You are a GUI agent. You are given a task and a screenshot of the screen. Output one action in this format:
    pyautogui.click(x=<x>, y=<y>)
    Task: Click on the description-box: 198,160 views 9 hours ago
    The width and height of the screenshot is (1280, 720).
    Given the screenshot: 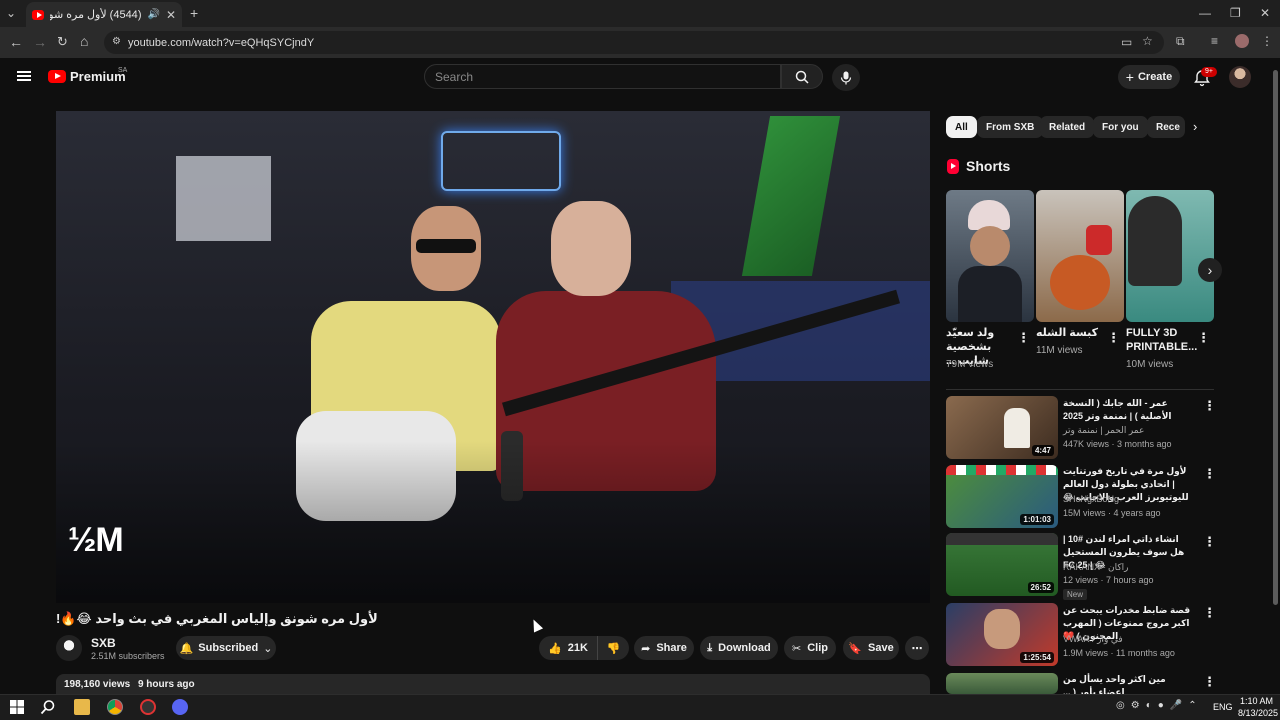 What is the action you would take?
    pyautogui.click(x=493, y=685)
    